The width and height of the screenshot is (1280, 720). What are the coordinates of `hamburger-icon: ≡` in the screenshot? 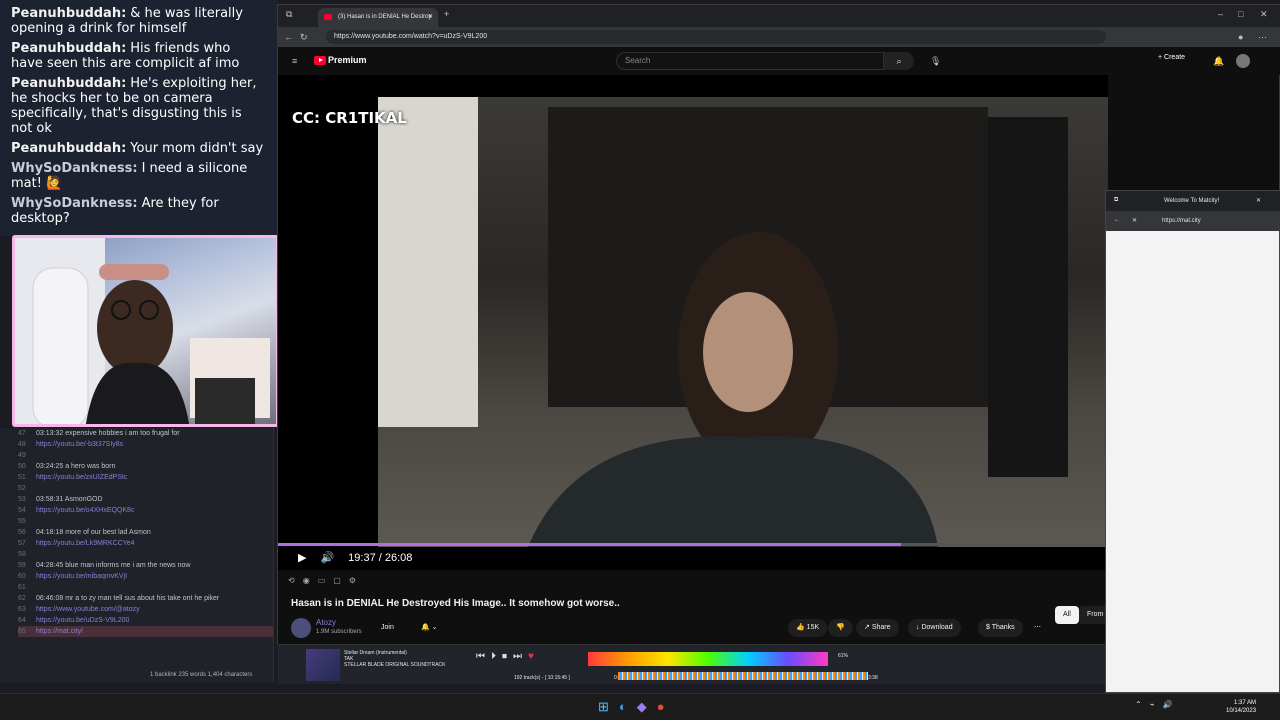 It's located at (294, 61).